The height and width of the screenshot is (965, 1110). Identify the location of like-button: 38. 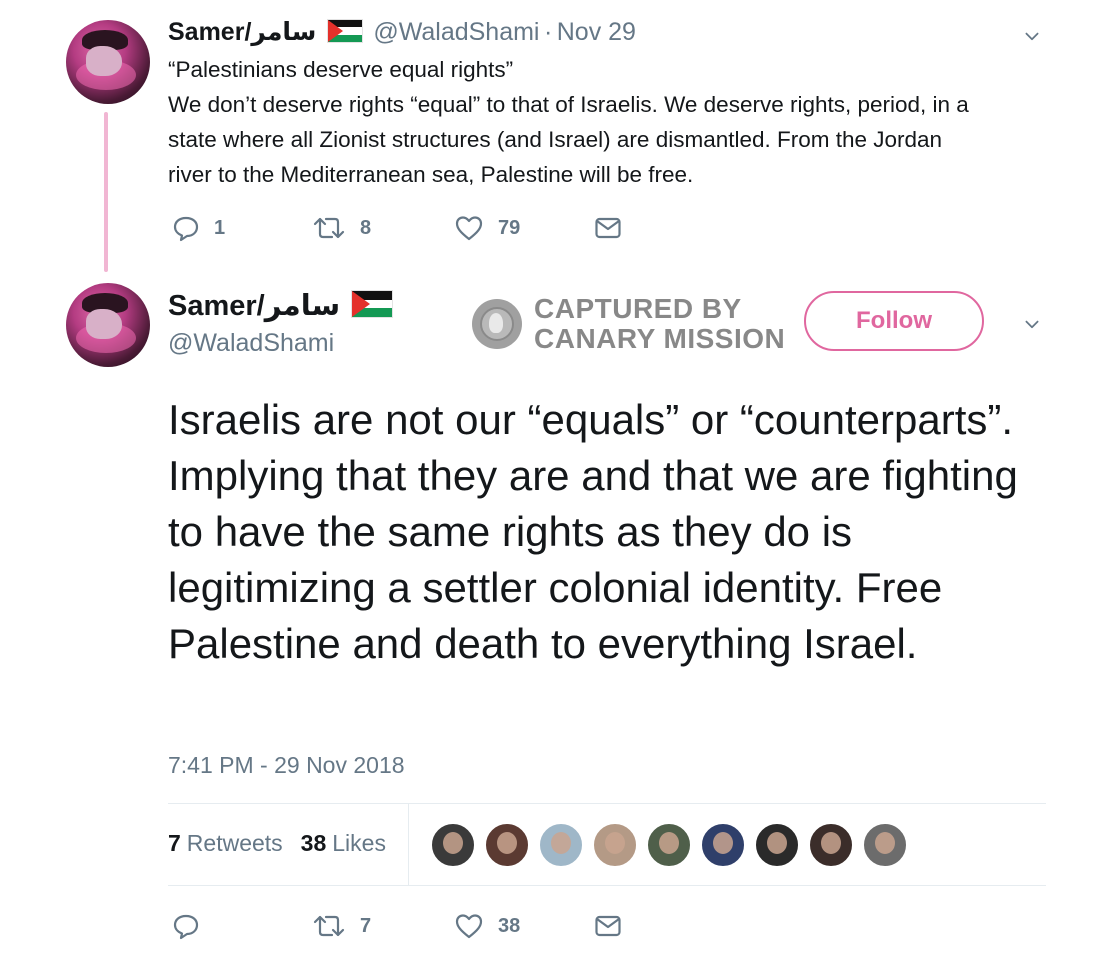
(487, 926).